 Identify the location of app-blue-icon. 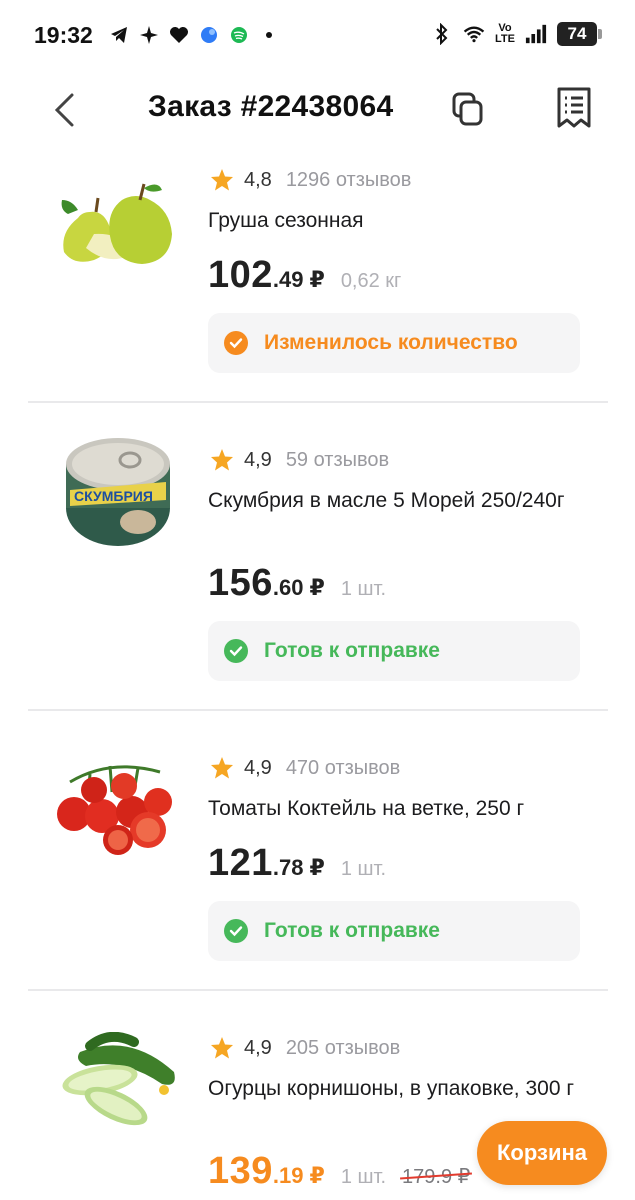
(209, 35).